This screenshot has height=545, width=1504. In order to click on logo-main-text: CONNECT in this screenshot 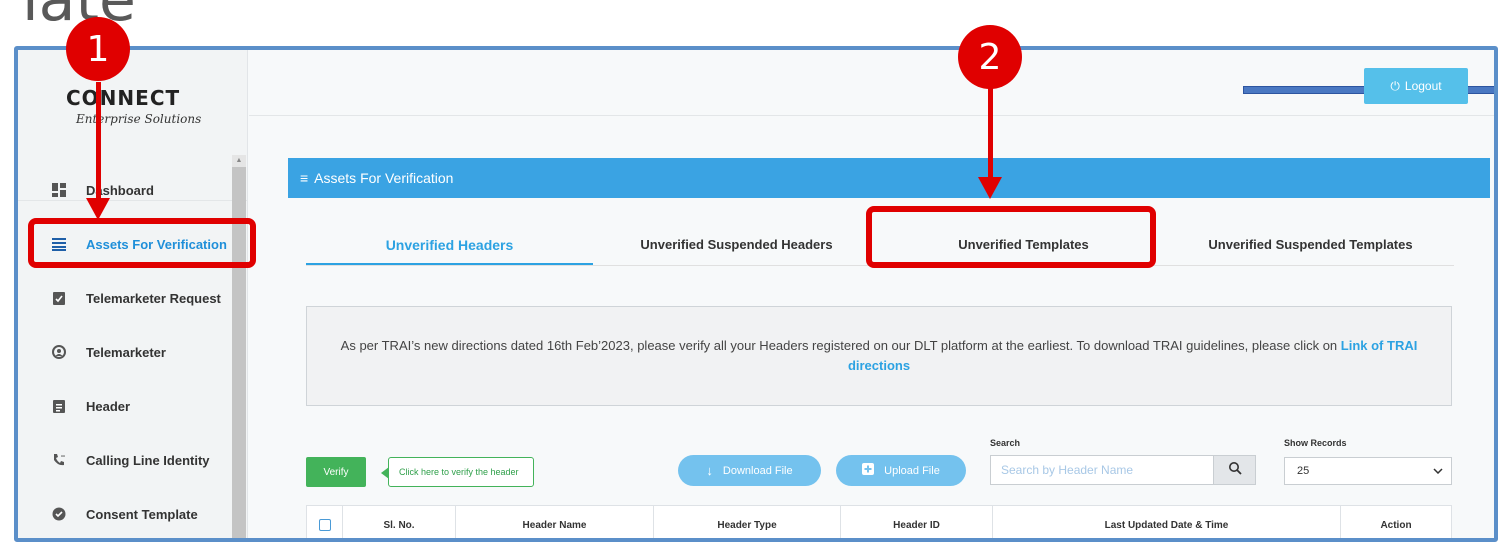, I will do `click(123, 98)`.